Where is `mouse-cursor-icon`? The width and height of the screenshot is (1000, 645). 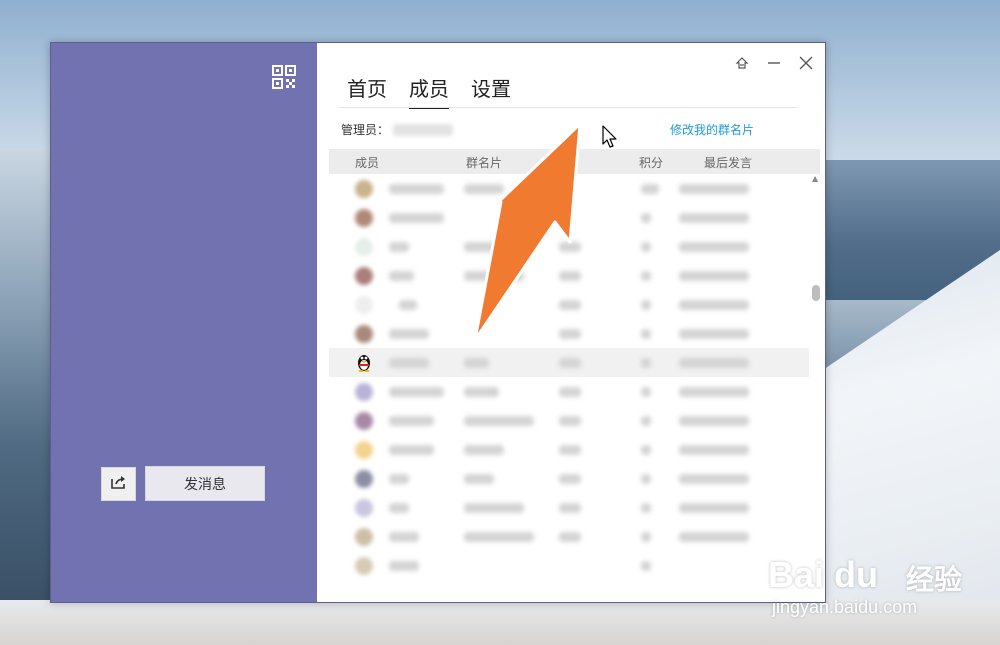 mouse-cursor-icon is located at coordinates (609, 136).